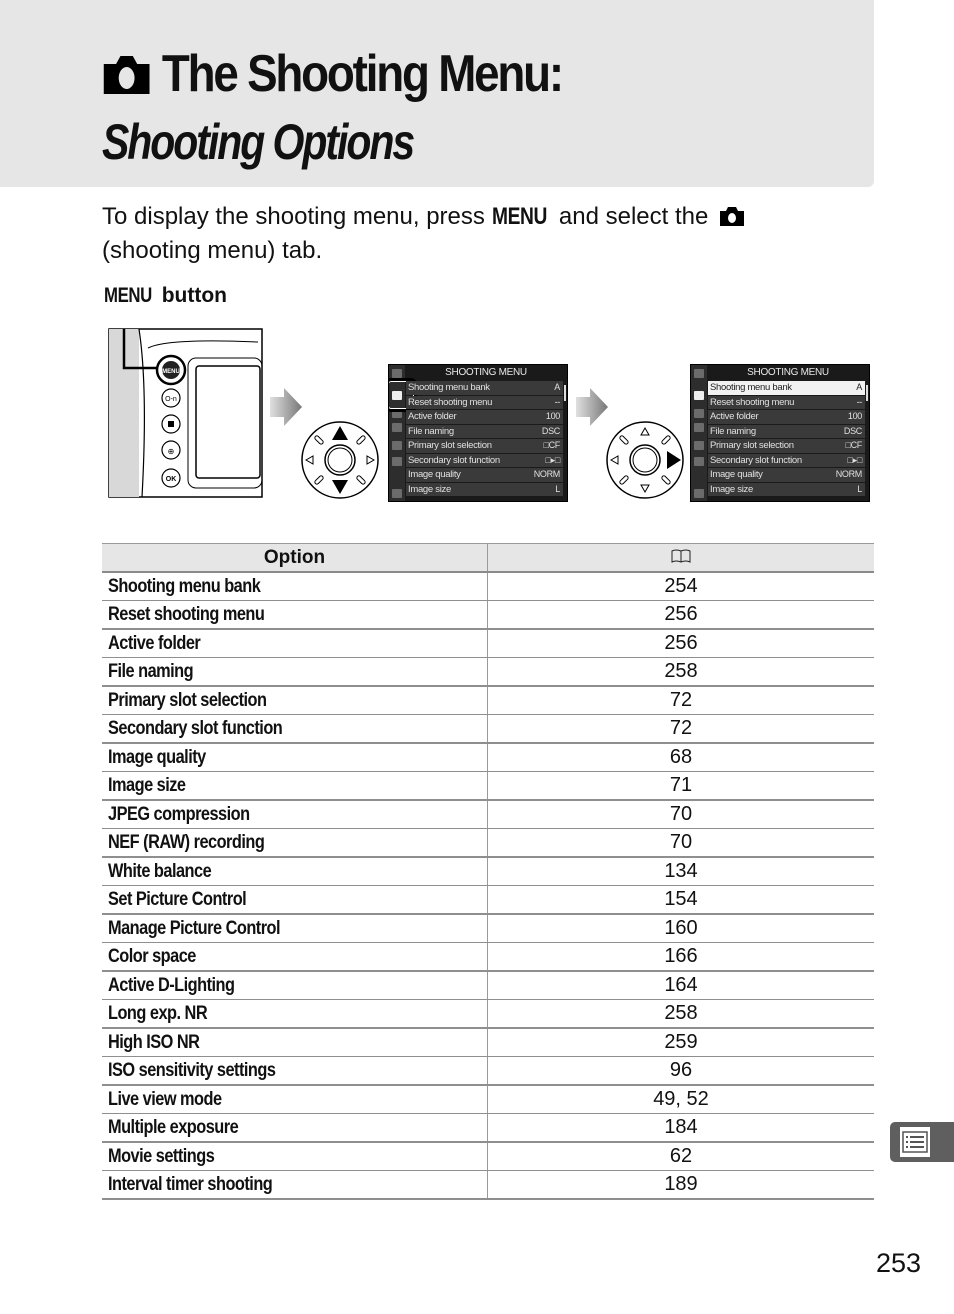 This screenshot has height=1314, width=954. What do you see at coordinates (195, 728) in the screenshot?
I see `option-label: Secondary slot function` at bounding box center [195, 728].